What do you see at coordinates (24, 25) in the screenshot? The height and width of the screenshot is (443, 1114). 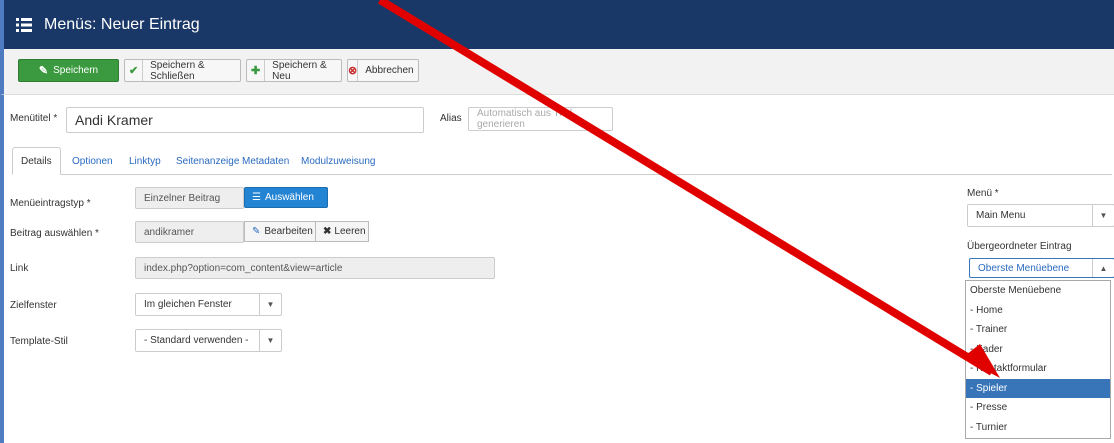 I see `menu-list-icon` at bounding box center [24, 25].